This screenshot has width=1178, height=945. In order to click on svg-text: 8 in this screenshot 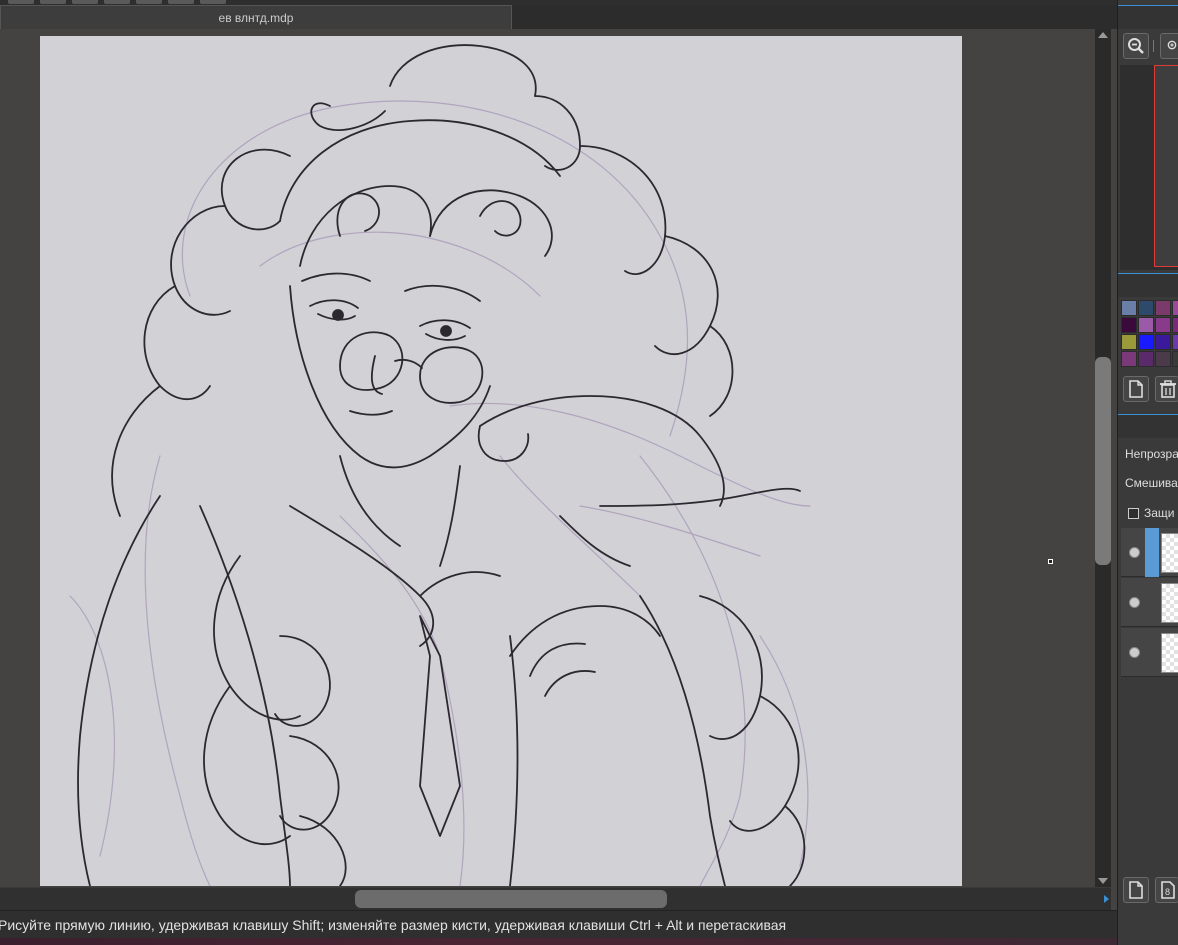, I will do `click(1167, 892)`.